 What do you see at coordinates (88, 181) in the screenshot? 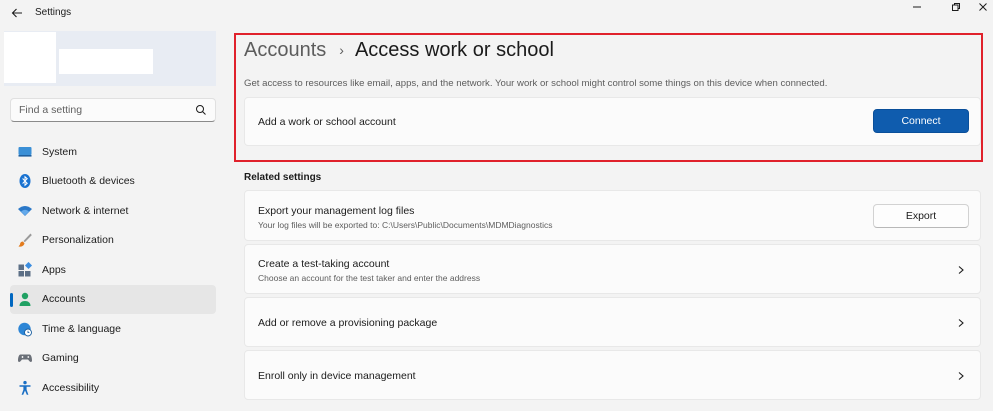
I see `sidebar-item-label: Bluetooth & devices` at bounding box center [88, 181].